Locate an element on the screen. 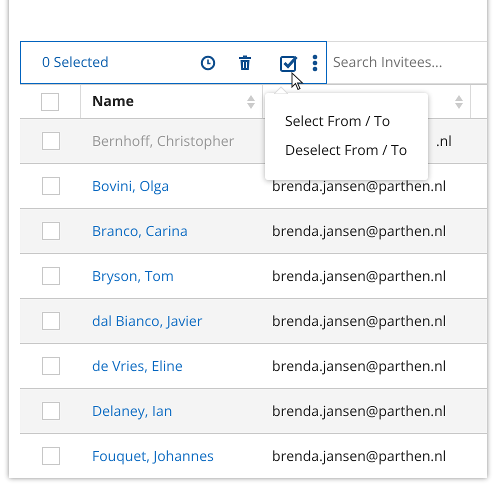  clock-icon is located at coordinates (208, 62).